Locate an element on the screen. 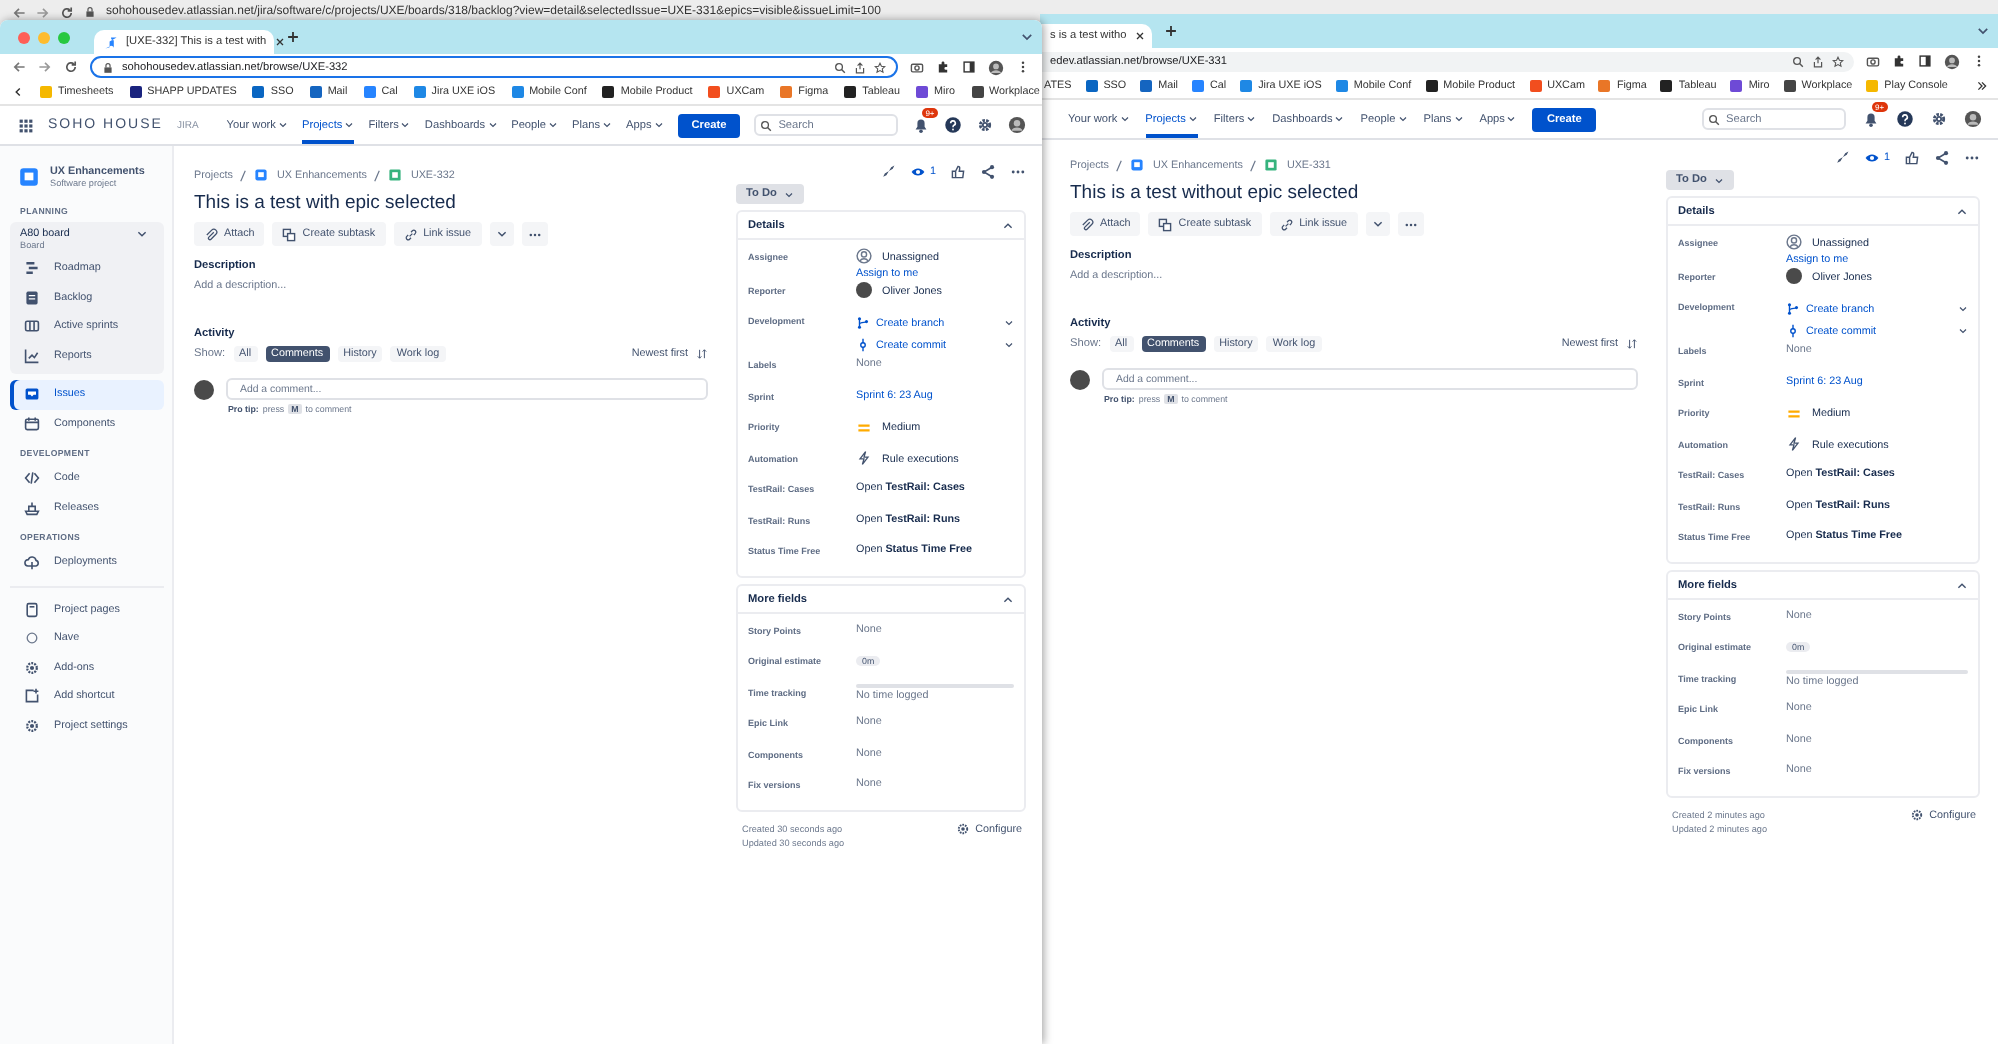 The width and height of the screenshot is (1998, 1044). subtask-icon is located at coordinates (289, 234).